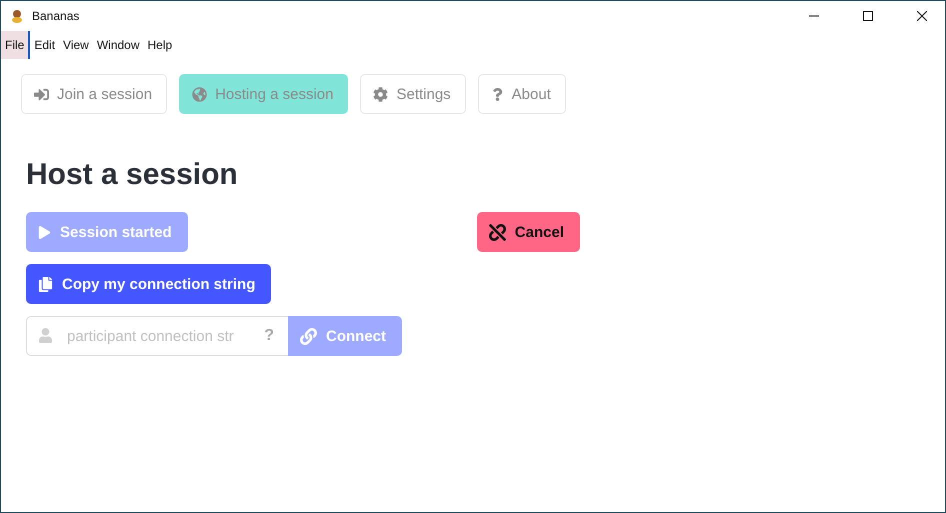 The width and height of the screenshot is (946, 513). Describe the element at coordinates (497, 232) in the screenshot. I see `broken-link-icon` at that location.